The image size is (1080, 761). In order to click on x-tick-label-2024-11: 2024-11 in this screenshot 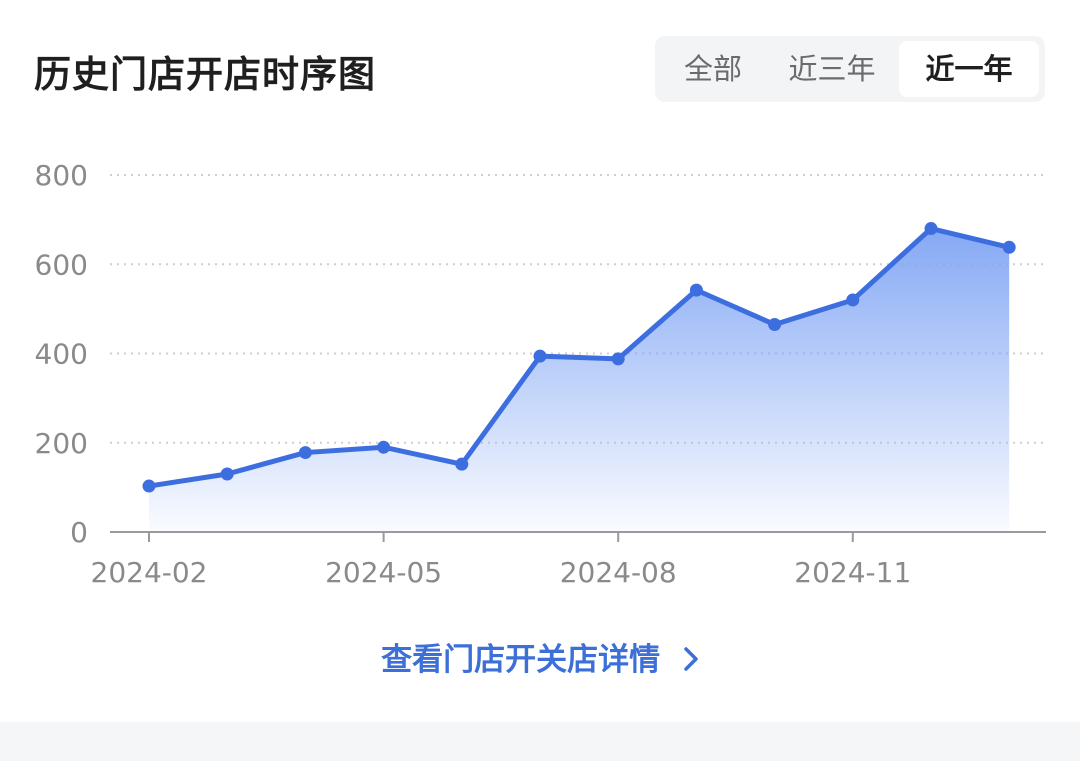, I will do `click(852, 572)`.